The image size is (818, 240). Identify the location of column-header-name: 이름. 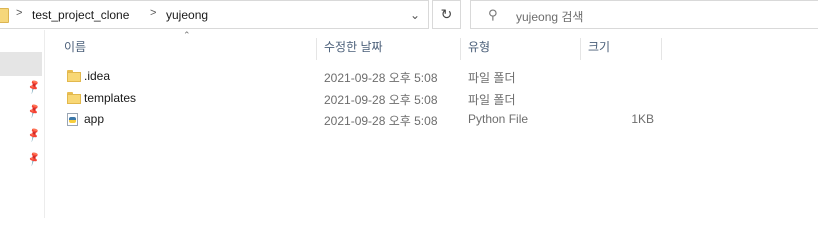
(75, 48).